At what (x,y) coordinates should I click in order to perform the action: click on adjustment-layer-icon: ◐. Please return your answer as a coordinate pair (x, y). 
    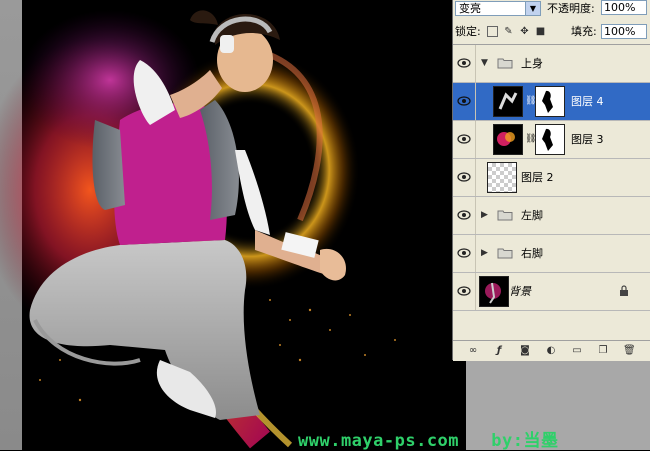
    Looking at the image, I should click on (551, 351).